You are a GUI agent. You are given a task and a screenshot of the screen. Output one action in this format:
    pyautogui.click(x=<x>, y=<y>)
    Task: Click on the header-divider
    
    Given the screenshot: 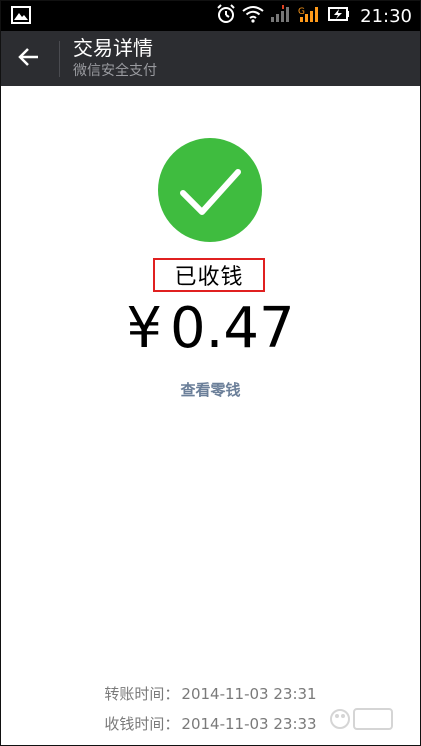 What is the action you would take?
    pyautogui.click(x=59, y=59)
    